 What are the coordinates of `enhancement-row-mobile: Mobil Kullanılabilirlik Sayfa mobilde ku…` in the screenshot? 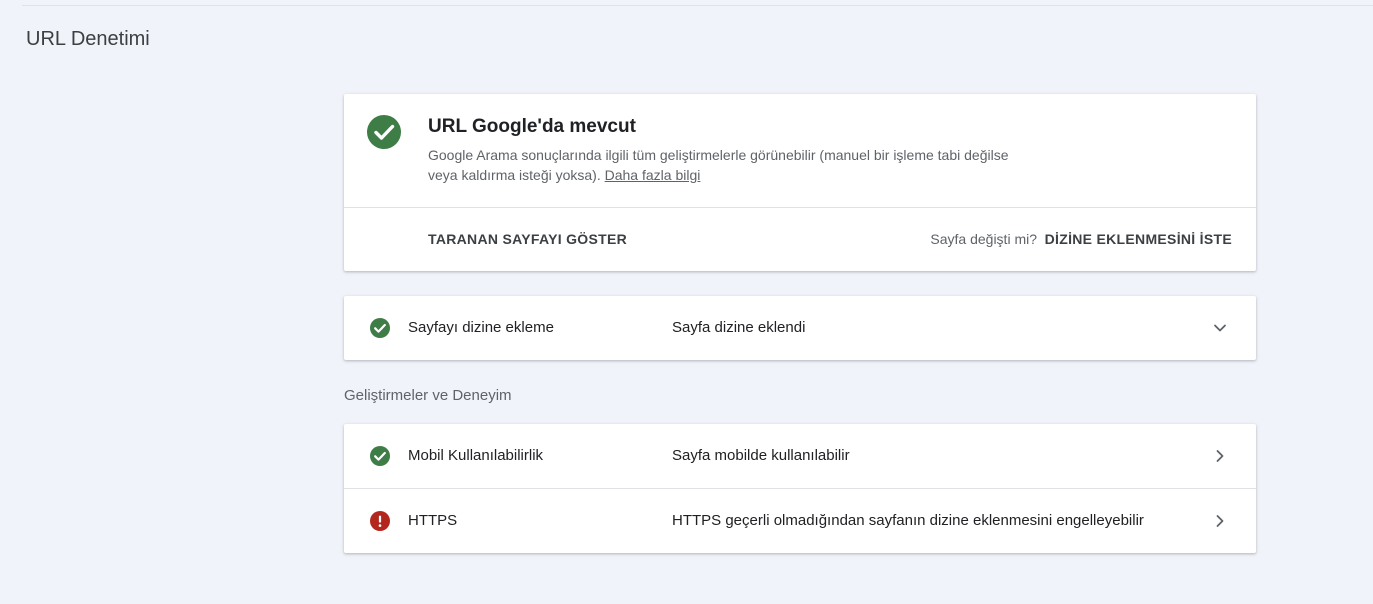 It's located at (800, 456).